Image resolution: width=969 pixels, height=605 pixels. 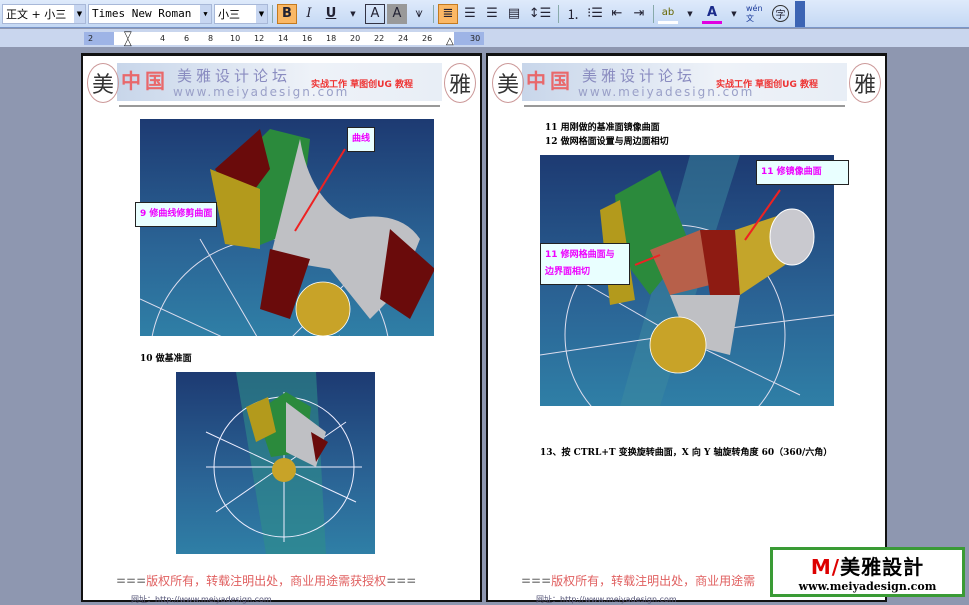 What do you see at coordinates (427, 38) in the screenshot?
I see `ruler-tick: 26` at bounding box center [427, 38].